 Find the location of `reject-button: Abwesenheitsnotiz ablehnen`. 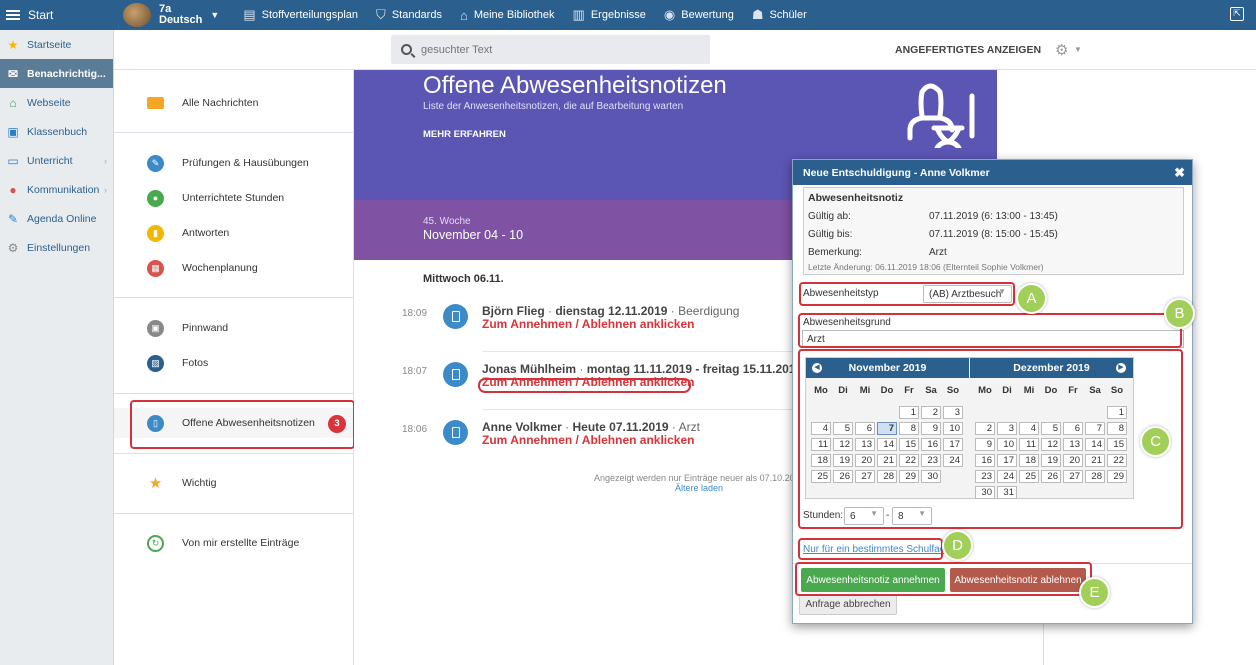

reject-button: Abwesenheitsnotiz ablehnen is located at coordinates (1018, 580).